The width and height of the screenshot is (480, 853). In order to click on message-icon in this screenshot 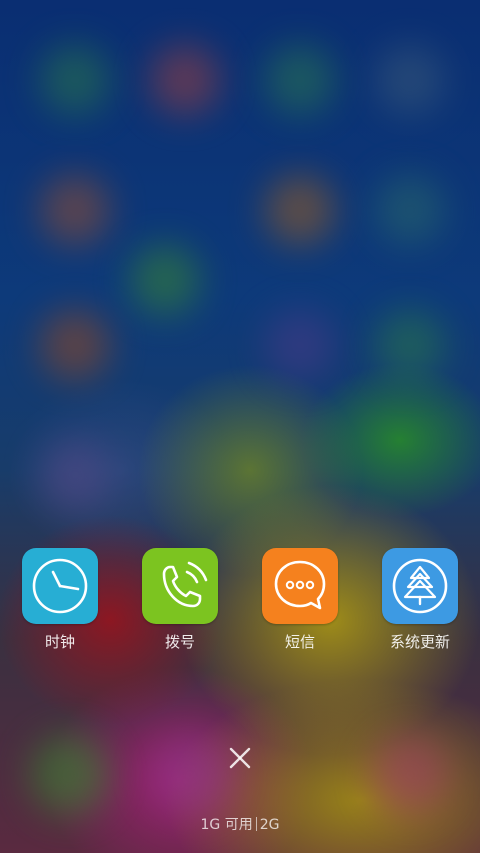, I will do `click(300, 585)`.